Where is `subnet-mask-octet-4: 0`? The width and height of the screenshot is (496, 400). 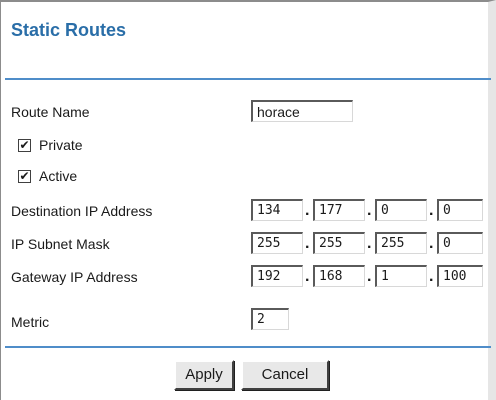
subnet-mask-octet-4: 0 is located at coordinates (460, 243).